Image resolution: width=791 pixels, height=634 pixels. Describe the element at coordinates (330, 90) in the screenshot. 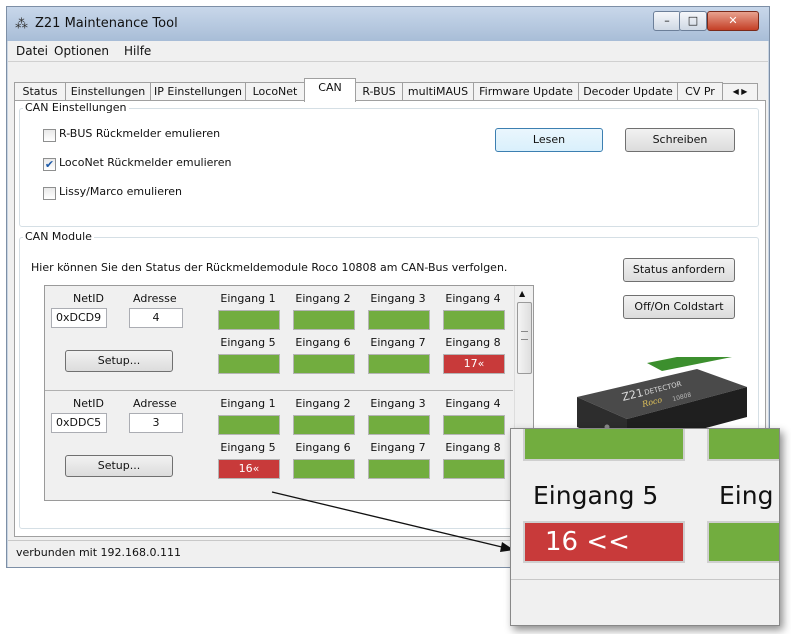

I see `tab-can: CAN` at that location.